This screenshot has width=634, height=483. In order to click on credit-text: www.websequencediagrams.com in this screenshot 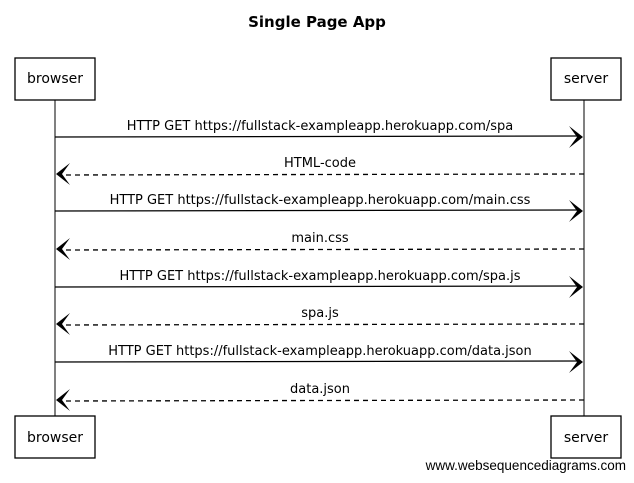, I will do `click(525, 465)`.